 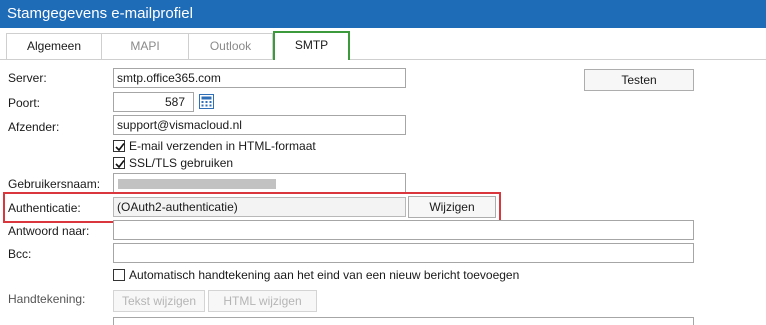 What do you see at coordinates (34, 127) in the screenshot?
I see `sender-label: Afzender:` at bounding box center [34, 127].